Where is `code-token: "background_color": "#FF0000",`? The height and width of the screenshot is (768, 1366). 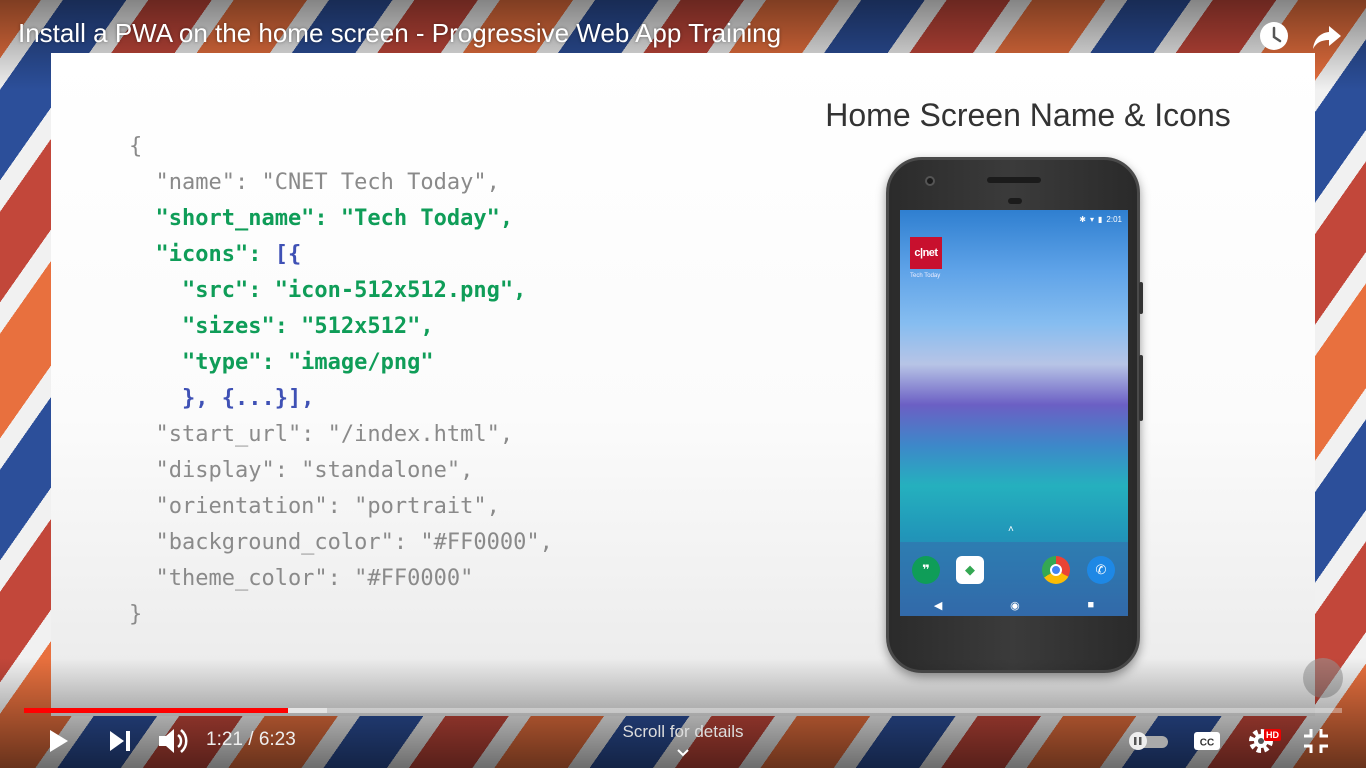
code-token: "background_color": "#FF0000", is located at coordinates (341, 542).